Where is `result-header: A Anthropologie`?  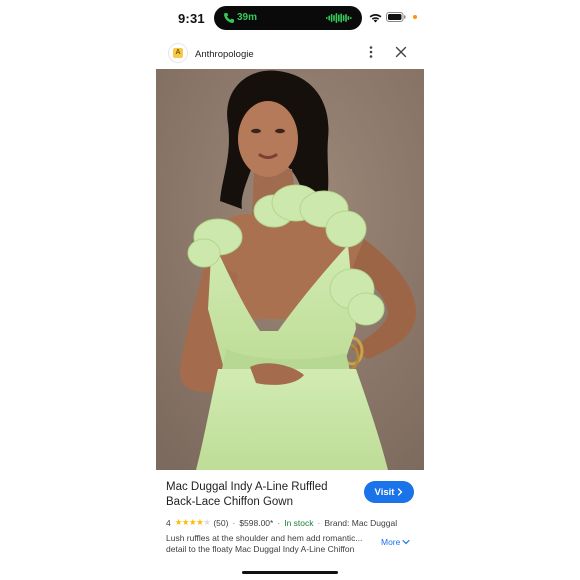
result-header: A Anthropologie is located at coordinates (290, 53).